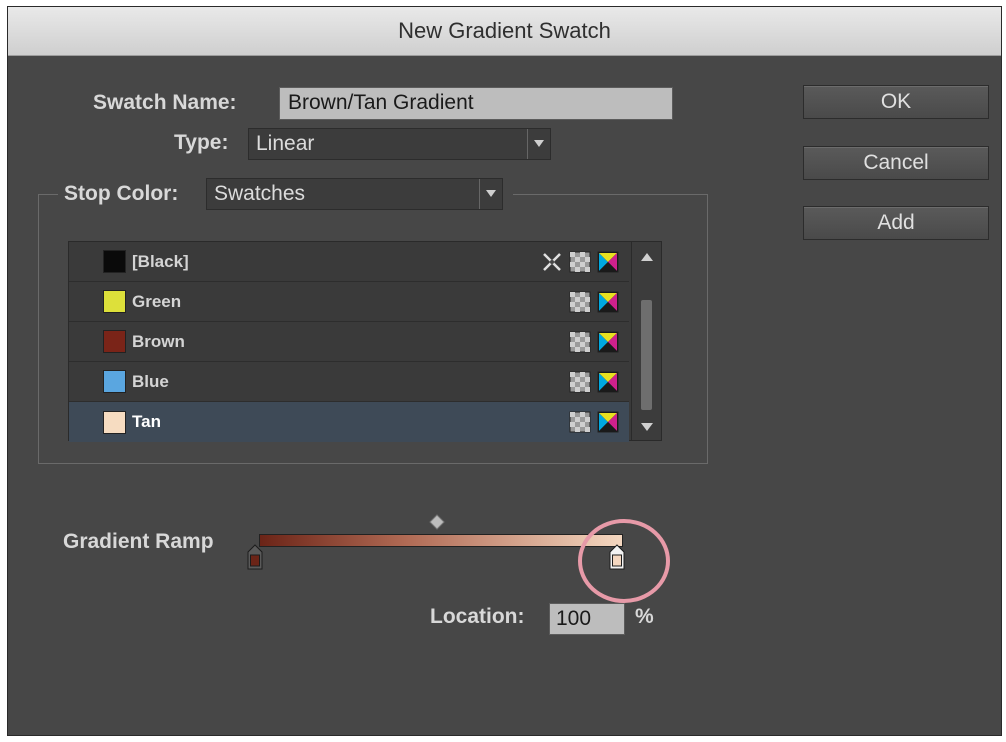 This screenshot has width=1006, height=742. Describe the element at coordinates (158, 341) in the screenshot. I see `swatch-name: Brown` at that location.